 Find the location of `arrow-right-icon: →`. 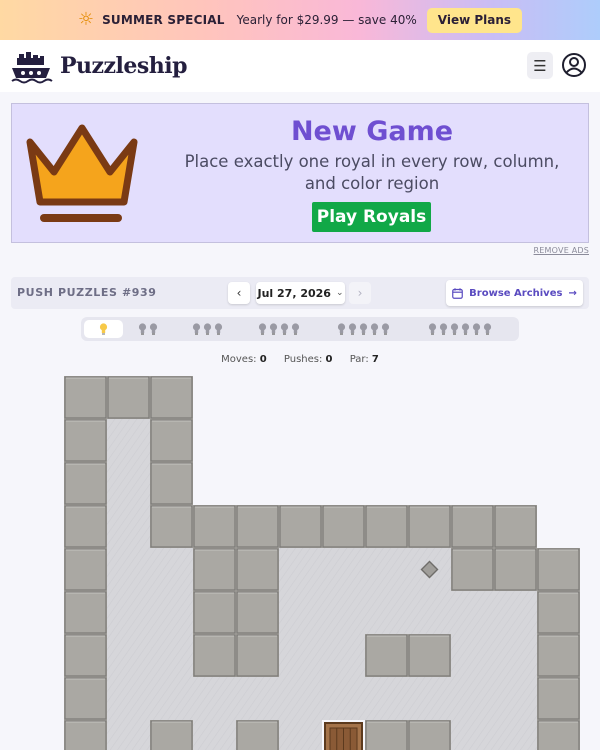

arrow-right-icon: → is located at coordinates (572, 293).